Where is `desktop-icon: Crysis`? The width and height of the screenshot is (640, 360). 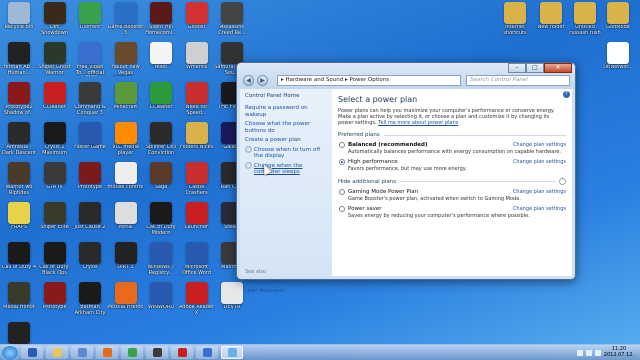
desktop-icon: Crysis is located at coordinates (90, 262).